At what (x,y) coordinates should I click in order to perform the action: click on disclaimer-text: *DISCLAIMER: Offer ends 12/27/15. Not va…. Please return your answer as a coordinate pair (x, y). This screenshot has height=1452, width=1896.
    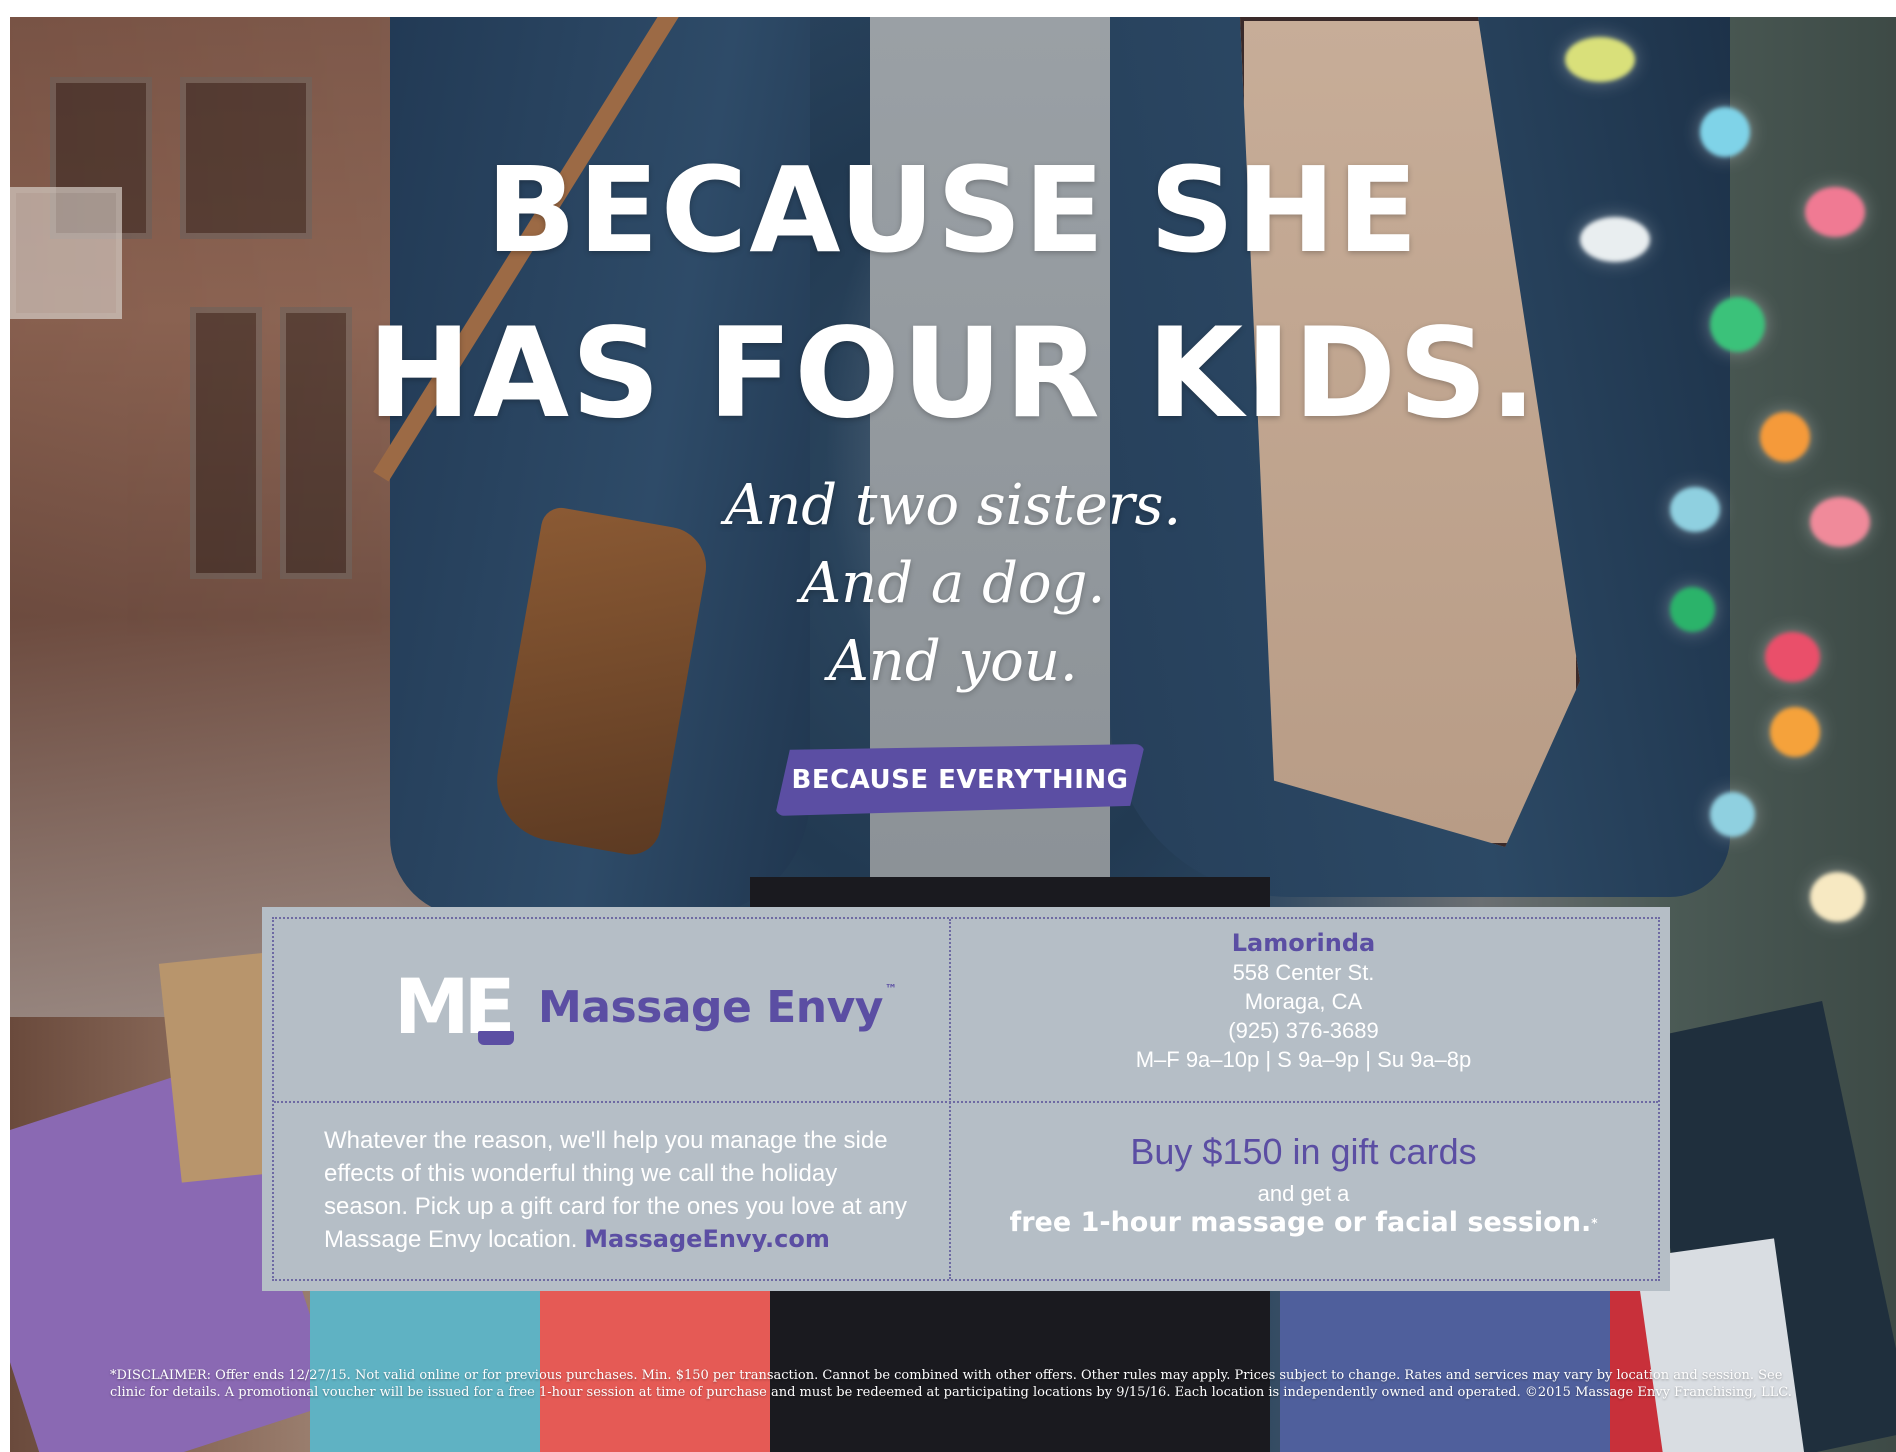
    Looking at the image, I should click on (951, 1384).